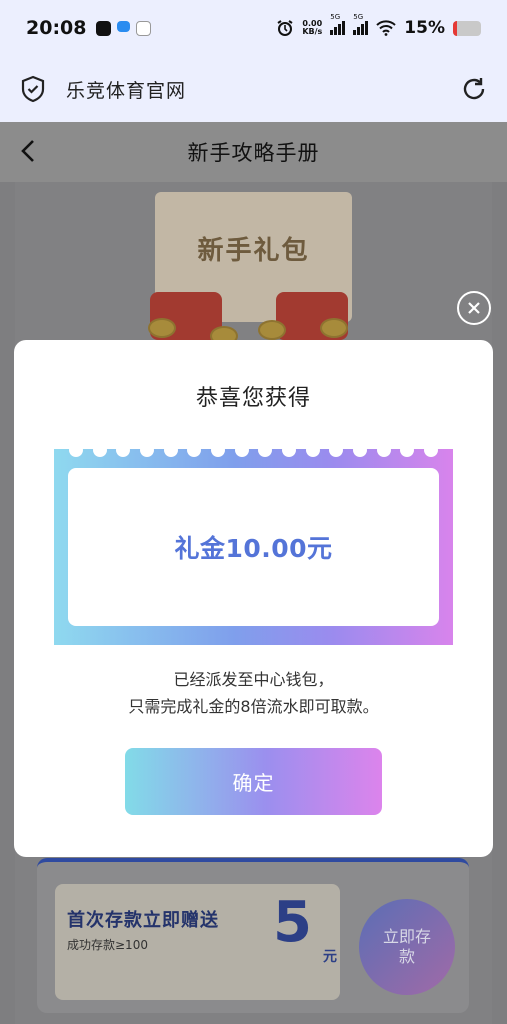 This screenshot has height=1024, width=507. I want to click on battery-percent: 15%, so click(424, 28).